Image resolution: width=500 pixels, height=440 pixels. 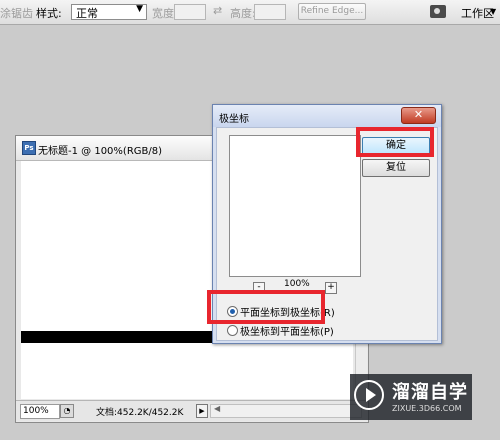 I want to click on watermark-logo: 溜溜自学 ZIXUE.3D66.COM, so click(x=411, y=397).